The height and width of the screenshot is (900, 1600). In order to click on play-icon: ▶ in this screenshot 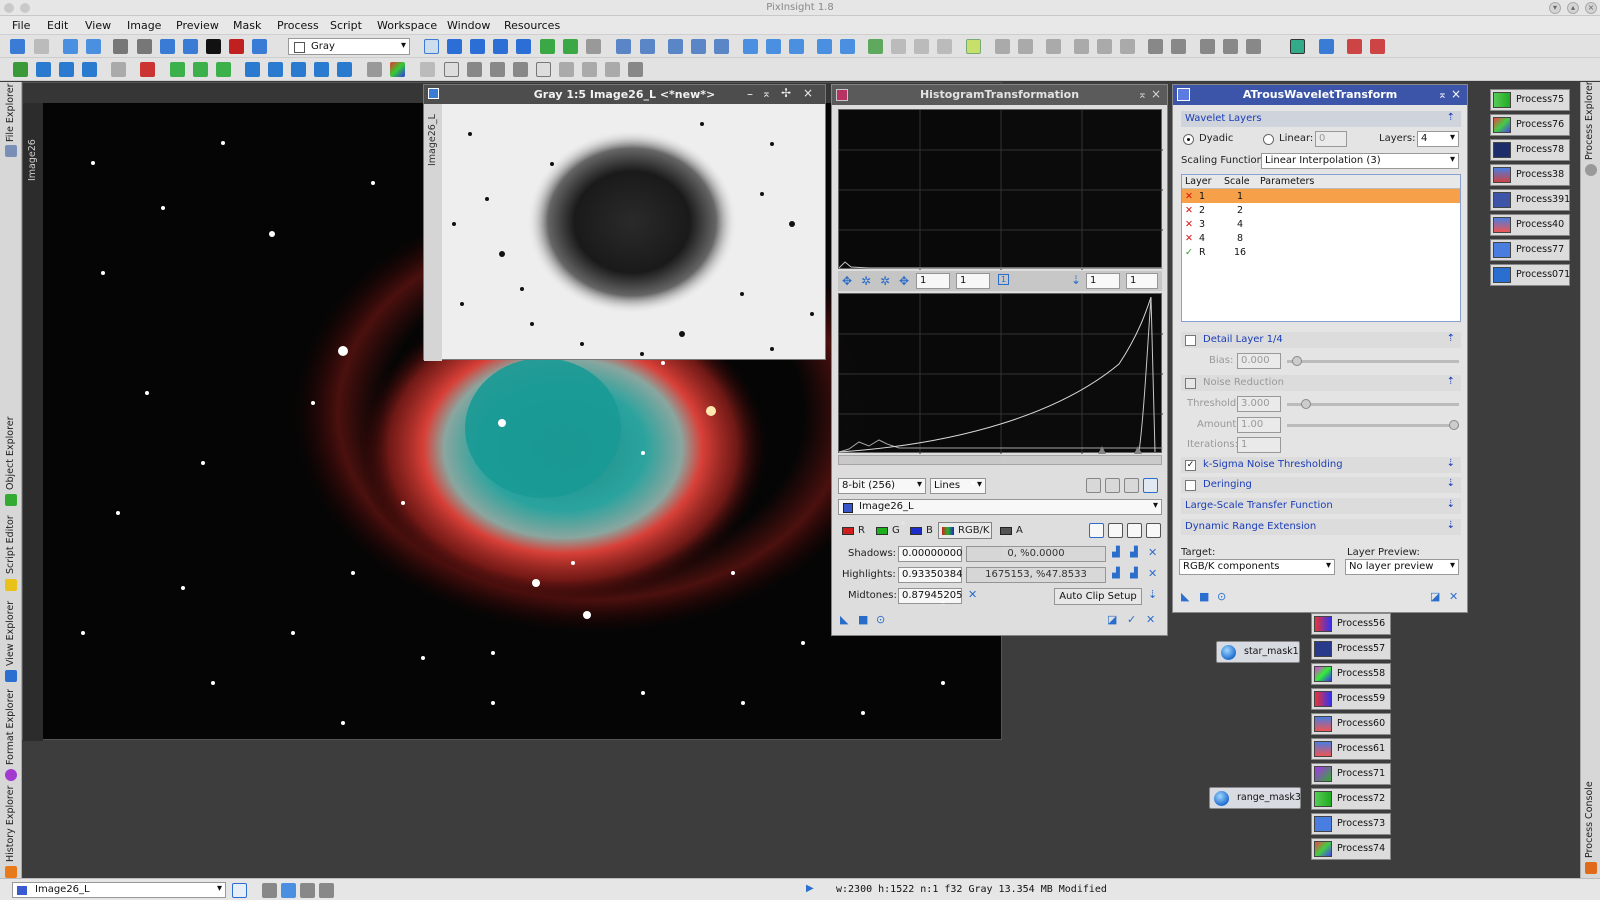, I will do `click(810, 888)`.